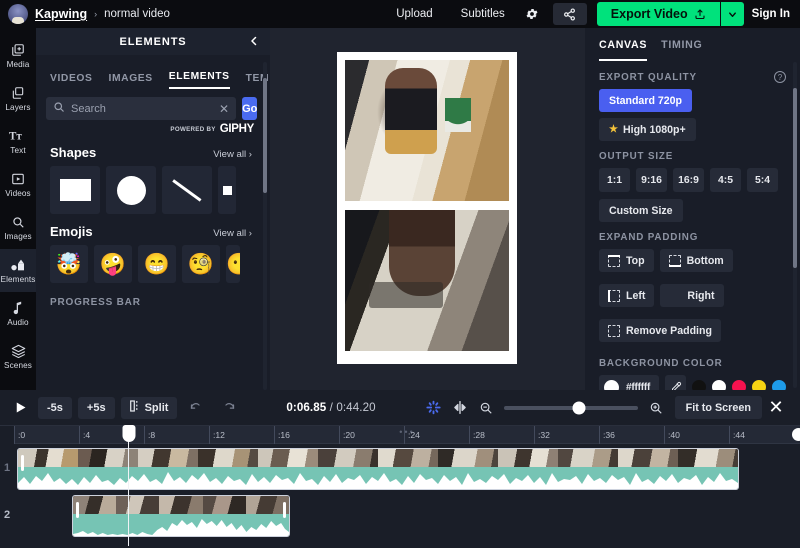 The width and height of the screenshot is (800, 548). Describe the element at coordinates (201, 264) in the screenshot. I see `emoji-tile: 🧐` at that location.